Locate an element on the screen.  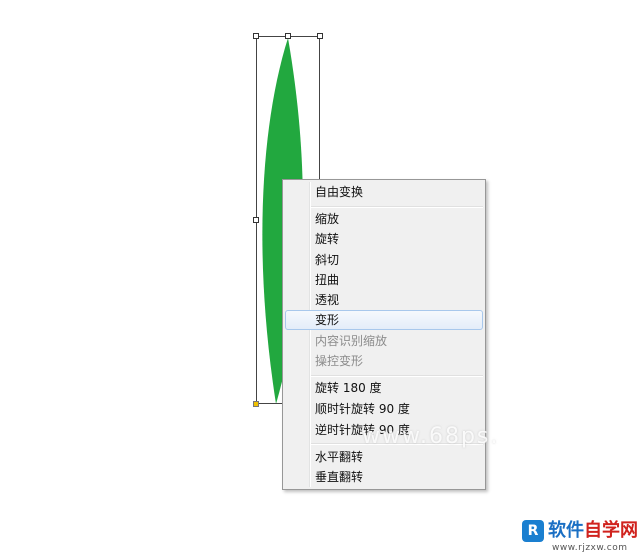
logo-mark-icon: R is located at coordinates (533, 531).